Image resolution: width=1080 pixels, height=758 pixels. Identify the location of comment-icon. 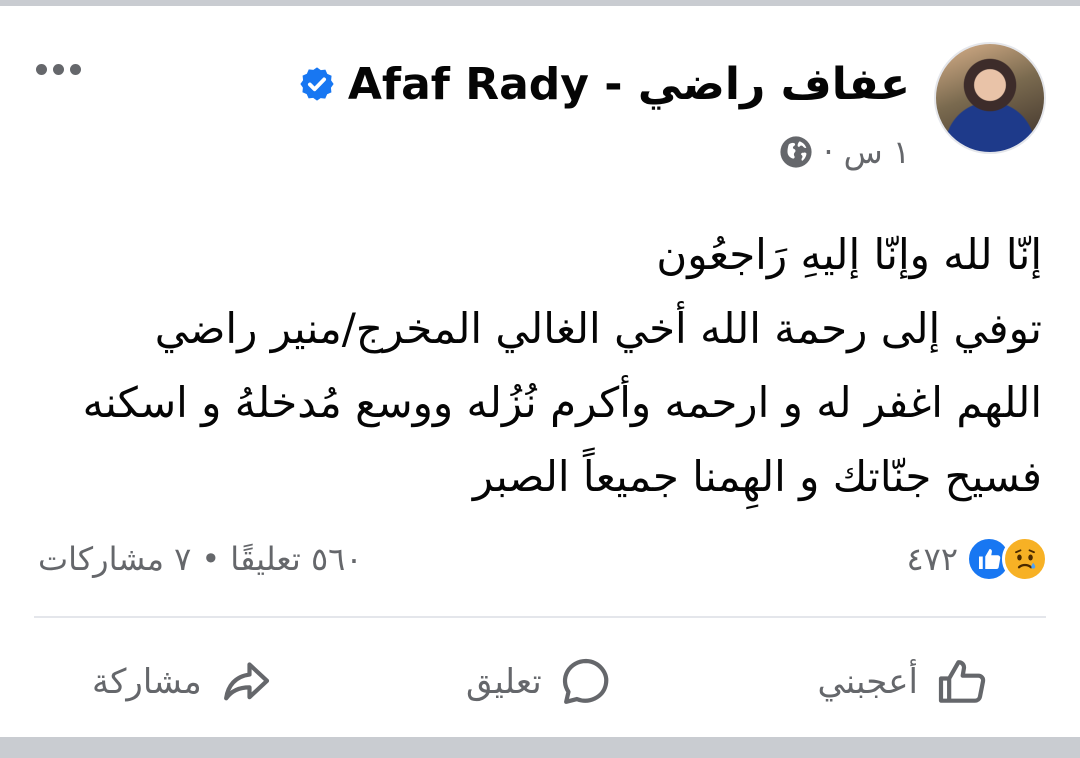
(585, 681).